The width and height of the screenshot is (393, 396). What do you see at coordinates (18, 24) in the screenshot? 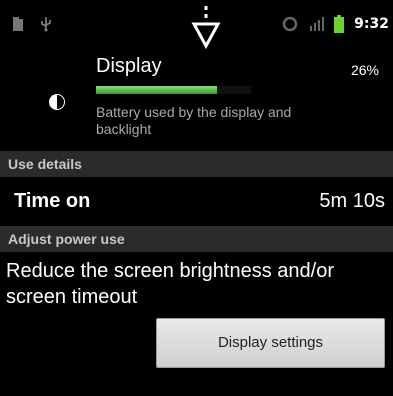
I see `sd-card-icon` at bounding box center [18, 24].